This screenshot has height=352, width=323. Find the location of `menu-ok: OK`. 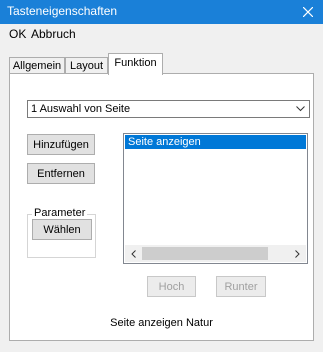

menu-ok: OK is located at coordinates (17, 34).